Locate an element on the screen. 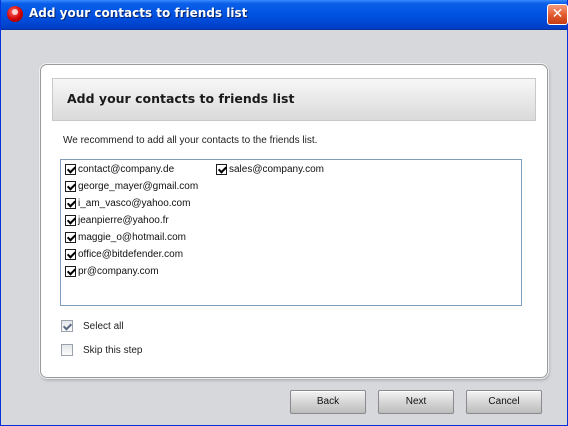  contact-email: pr@company.com is located at coordinates (118, 271).